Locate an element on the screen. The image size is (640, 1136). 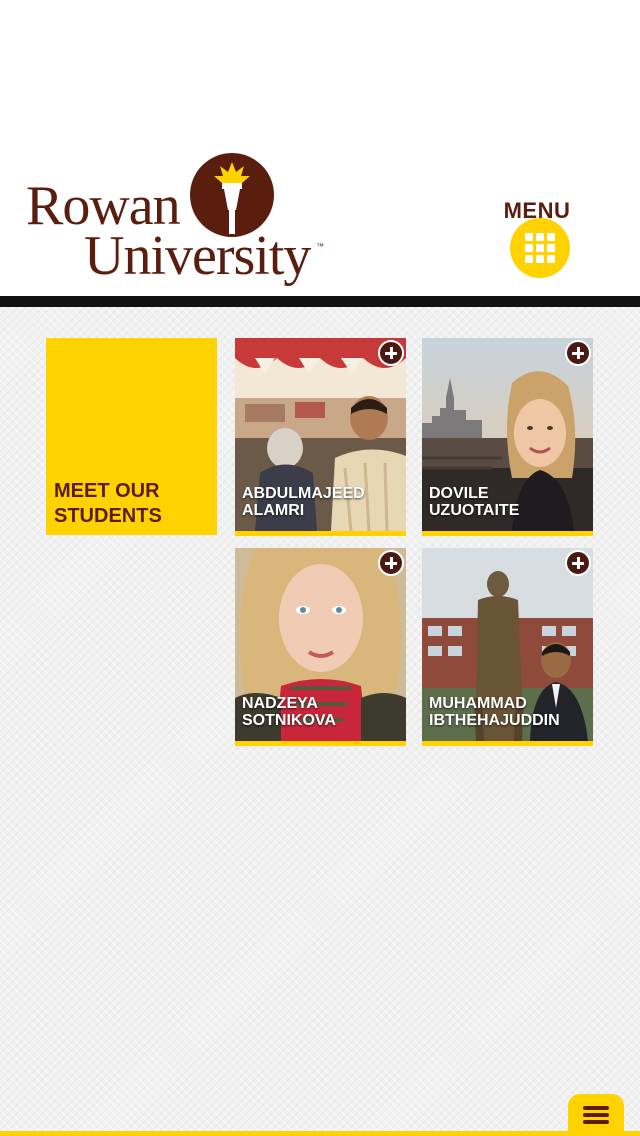
footer-bar is located at coordinates (320, 1133).